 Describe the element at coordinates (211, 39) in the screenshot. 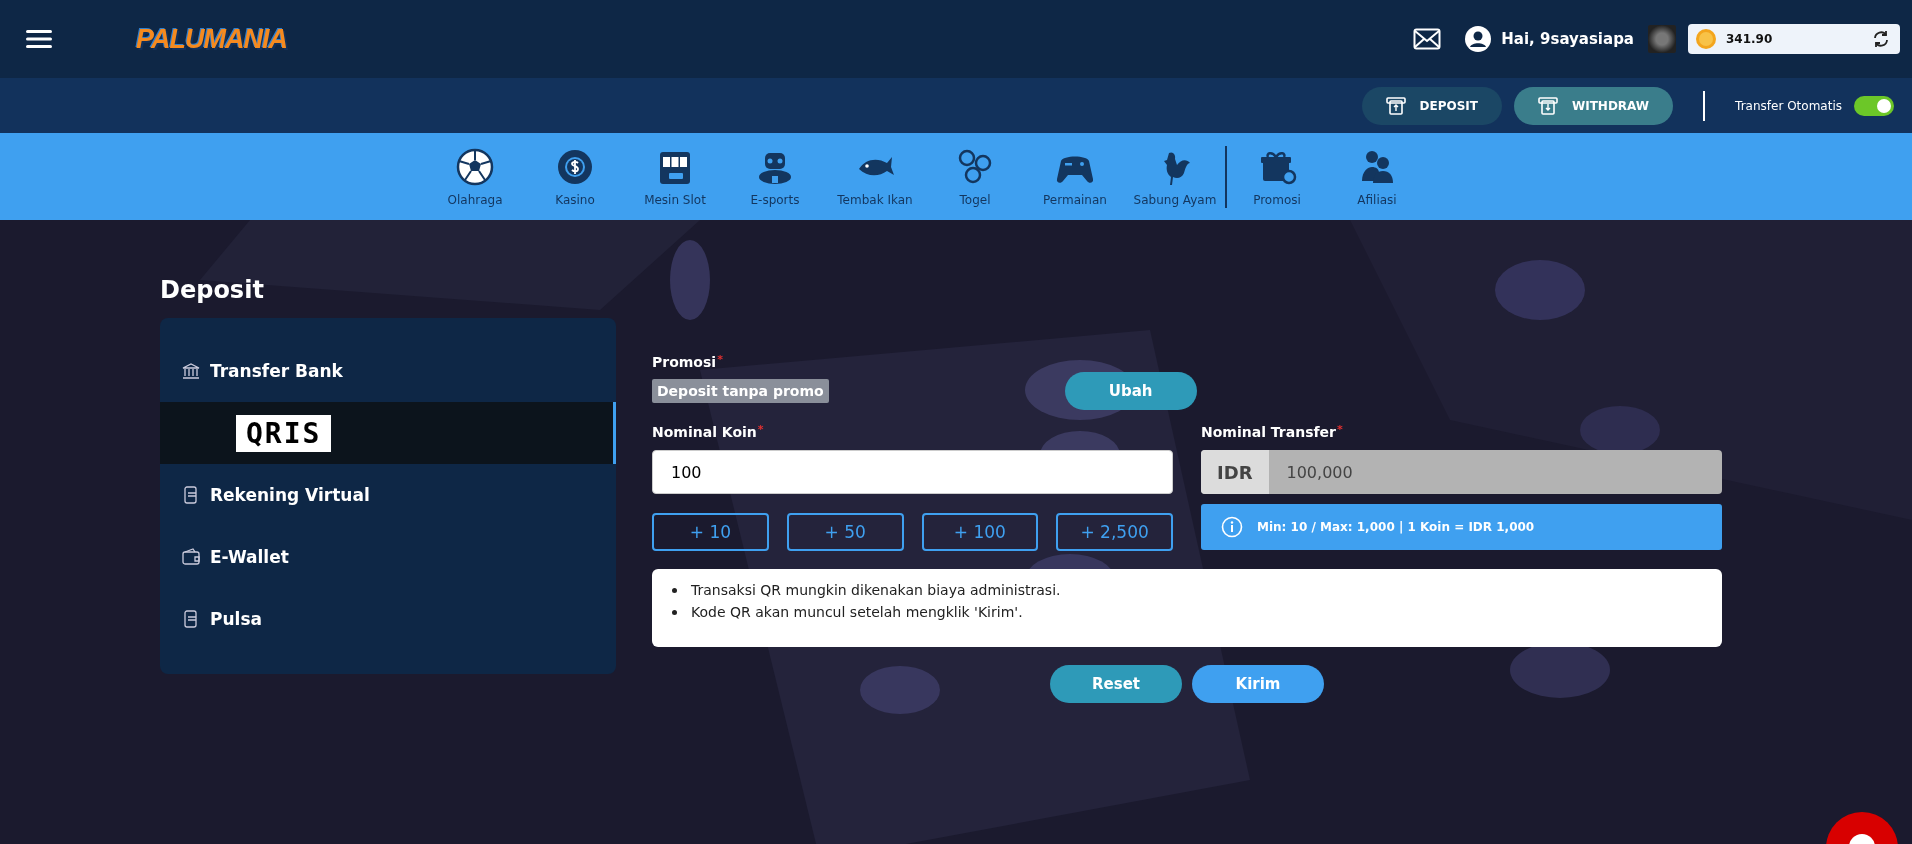

I see `site-logo: PALUMANIA` at that location.